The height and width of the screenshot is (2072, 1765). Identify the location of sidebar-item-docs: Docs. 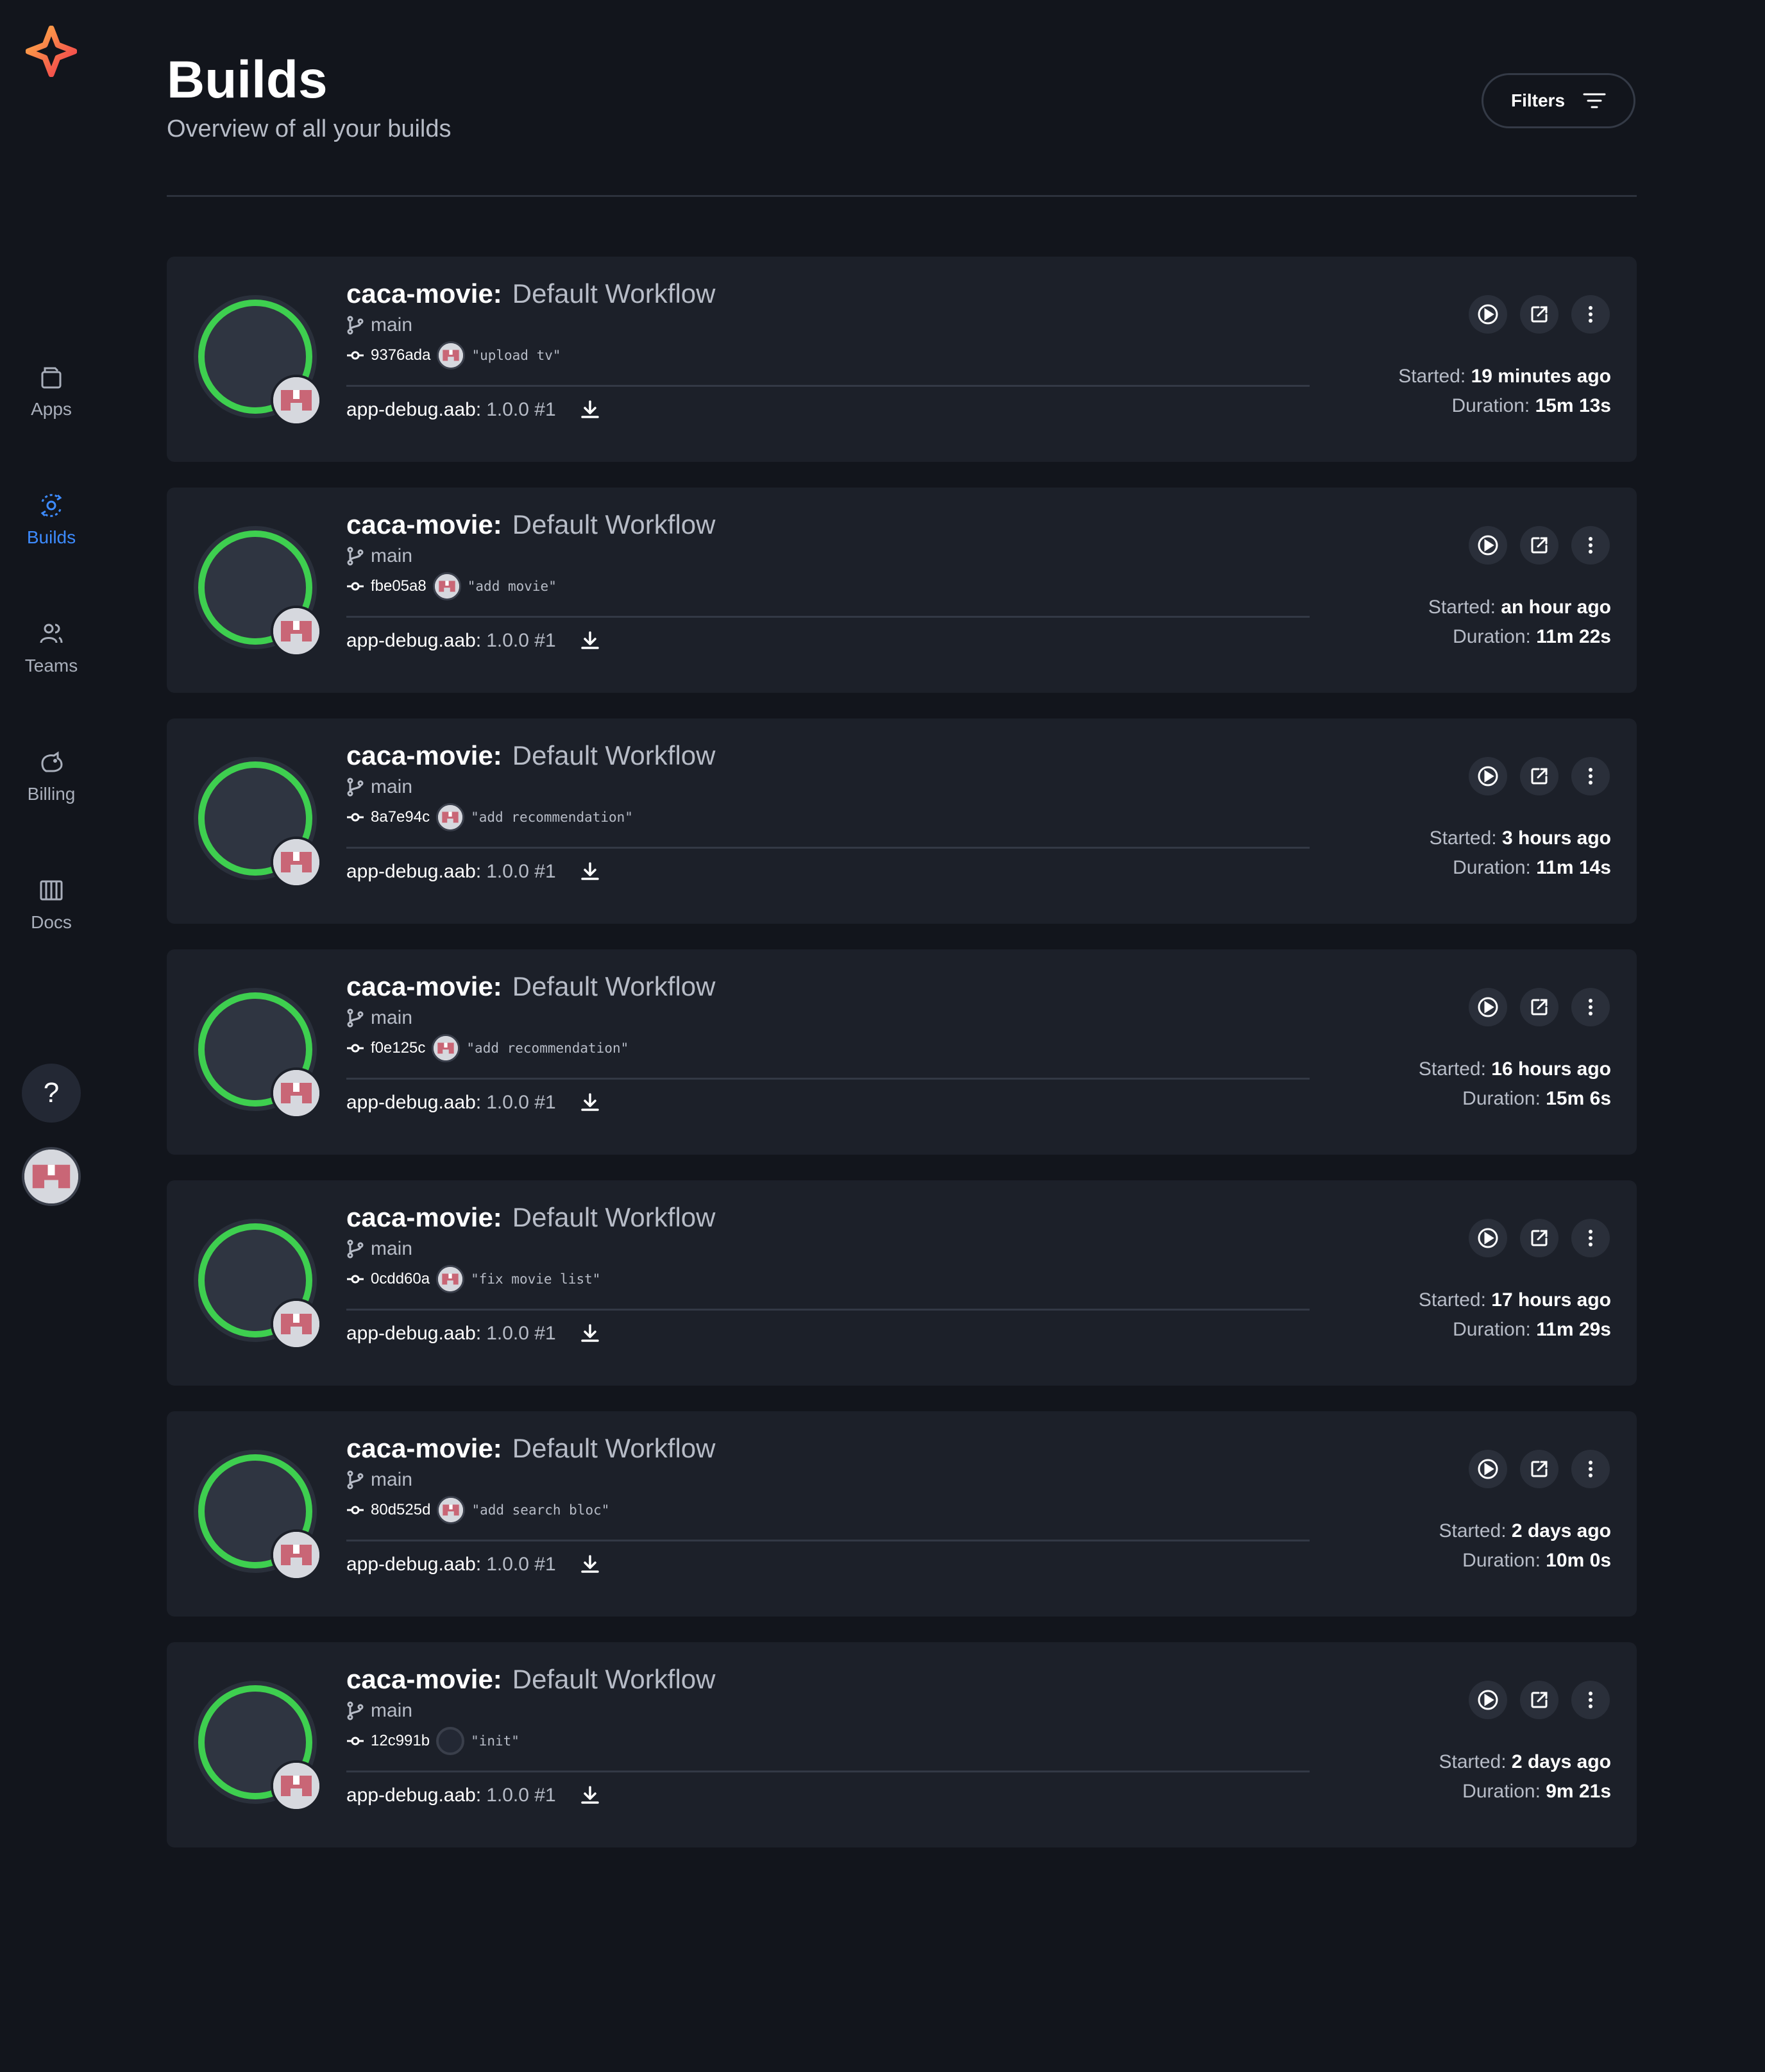
(51, 914).